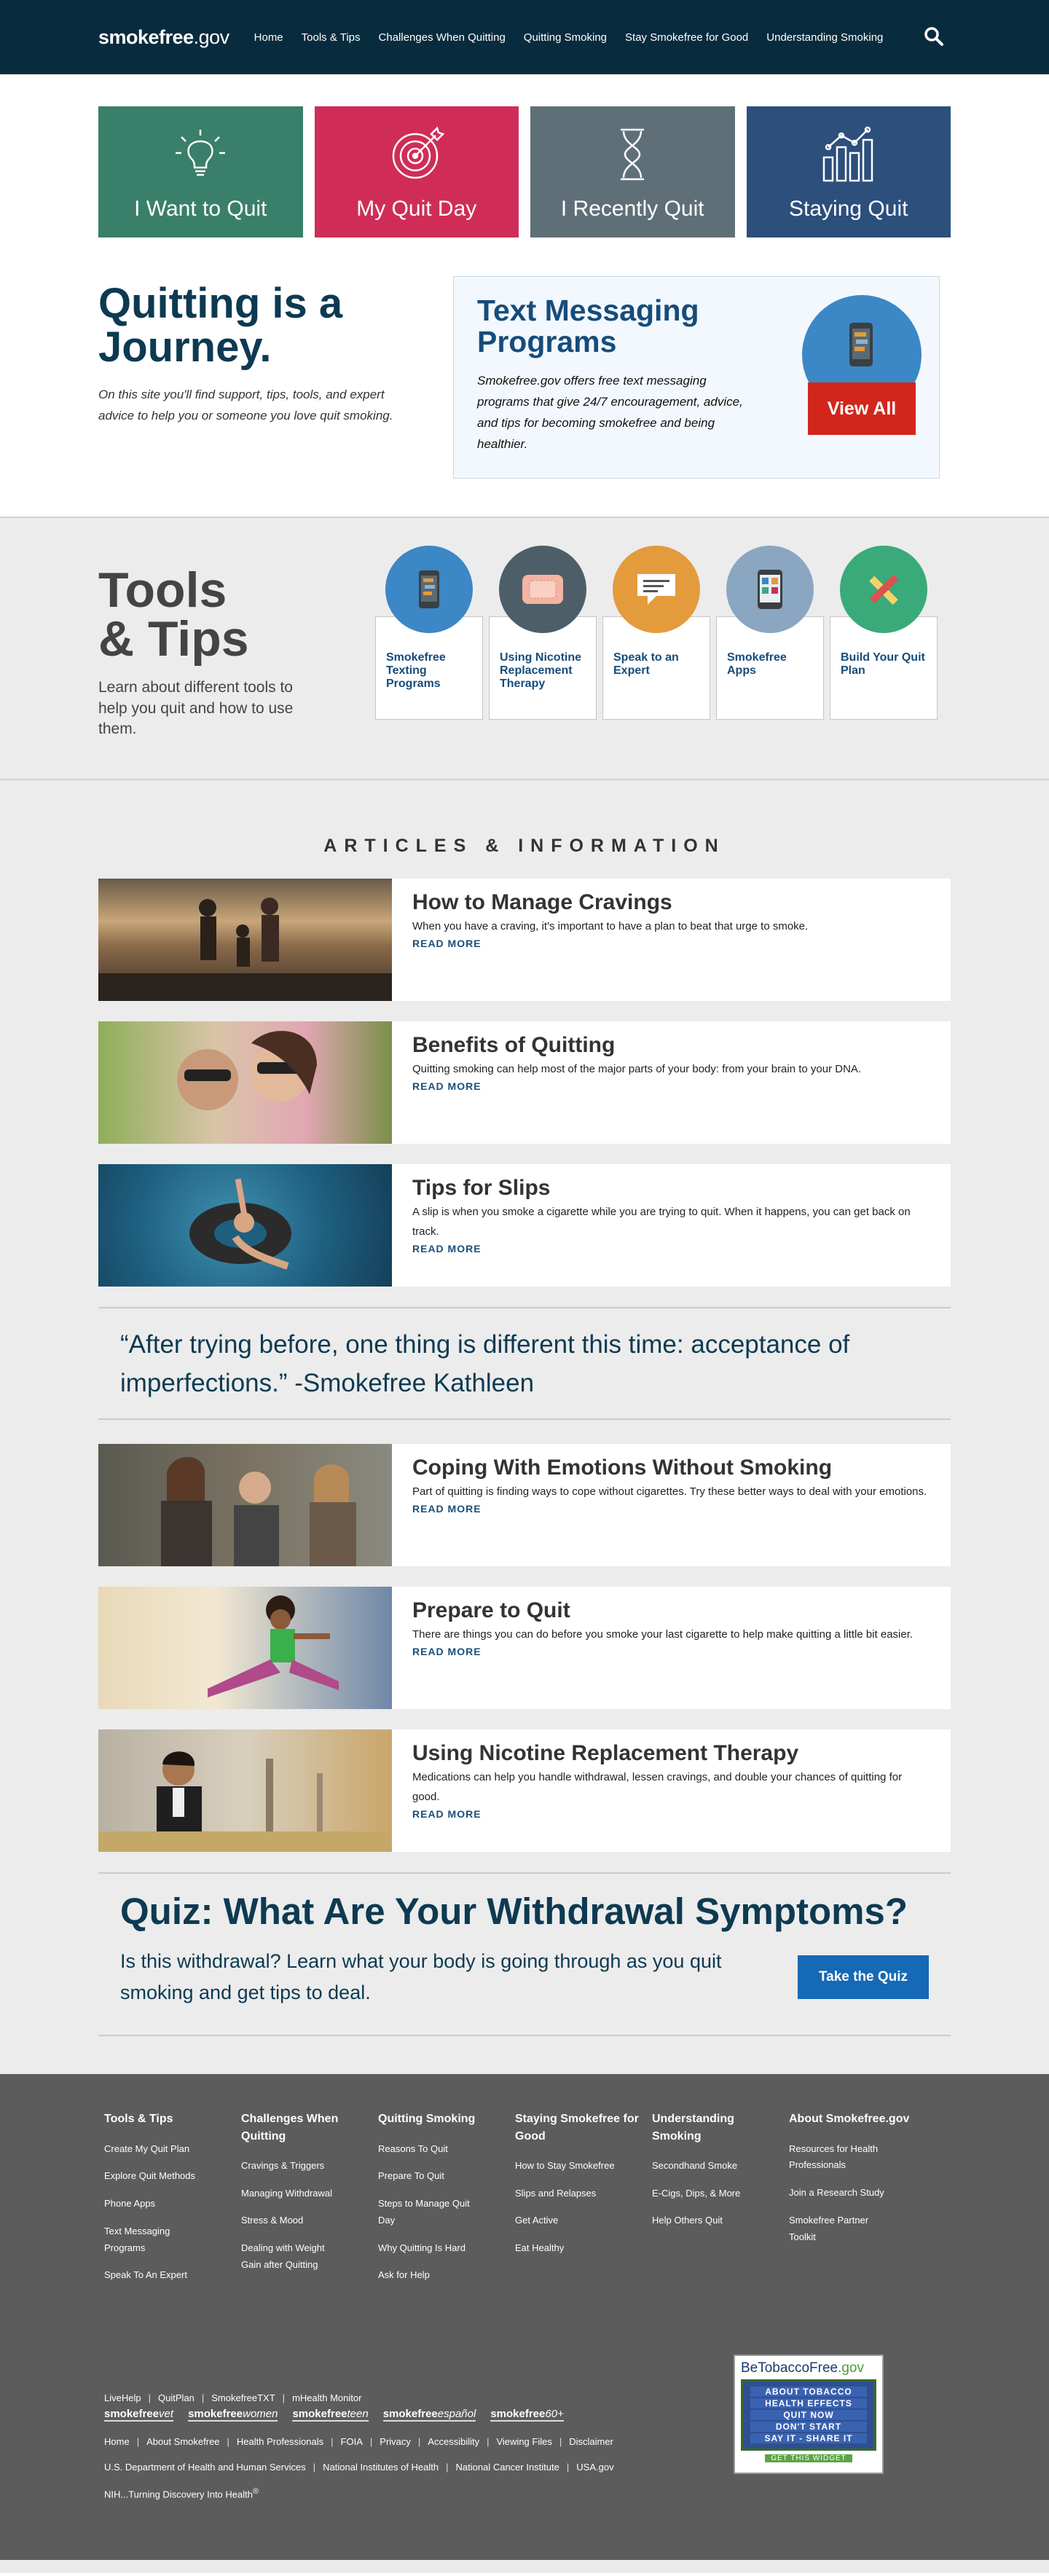 This screenshot has width=1049, height=2576. What do you see at coordinates (848, 171) in the screenshot?
I see `tile-staying-quit: Staying Quit` at bounding box center [848, 171].